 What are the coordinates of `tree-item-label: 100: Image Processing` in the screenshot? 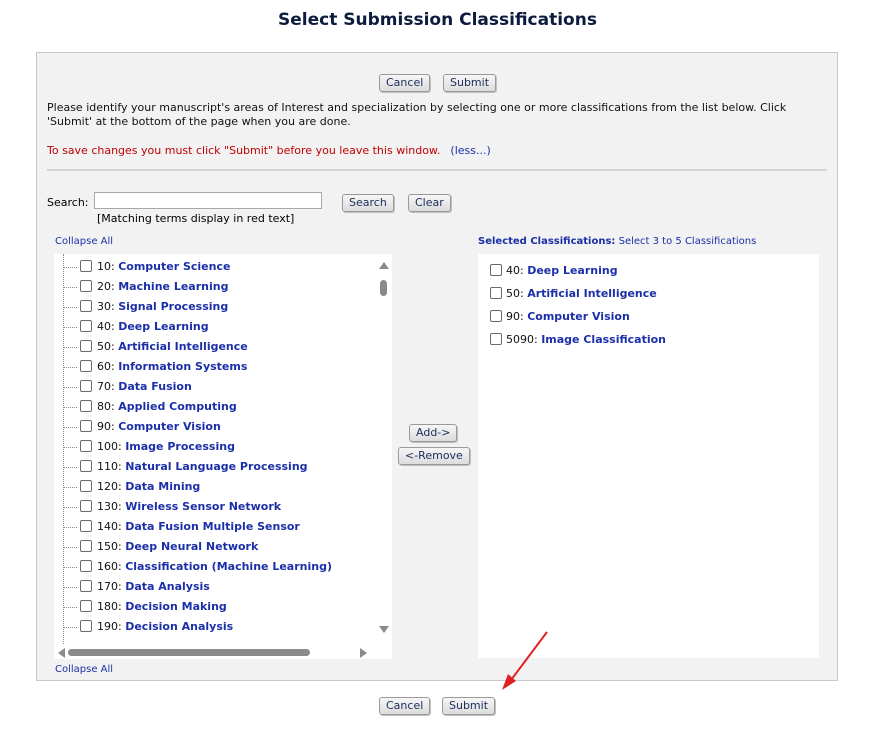 It's located at (166, 446).